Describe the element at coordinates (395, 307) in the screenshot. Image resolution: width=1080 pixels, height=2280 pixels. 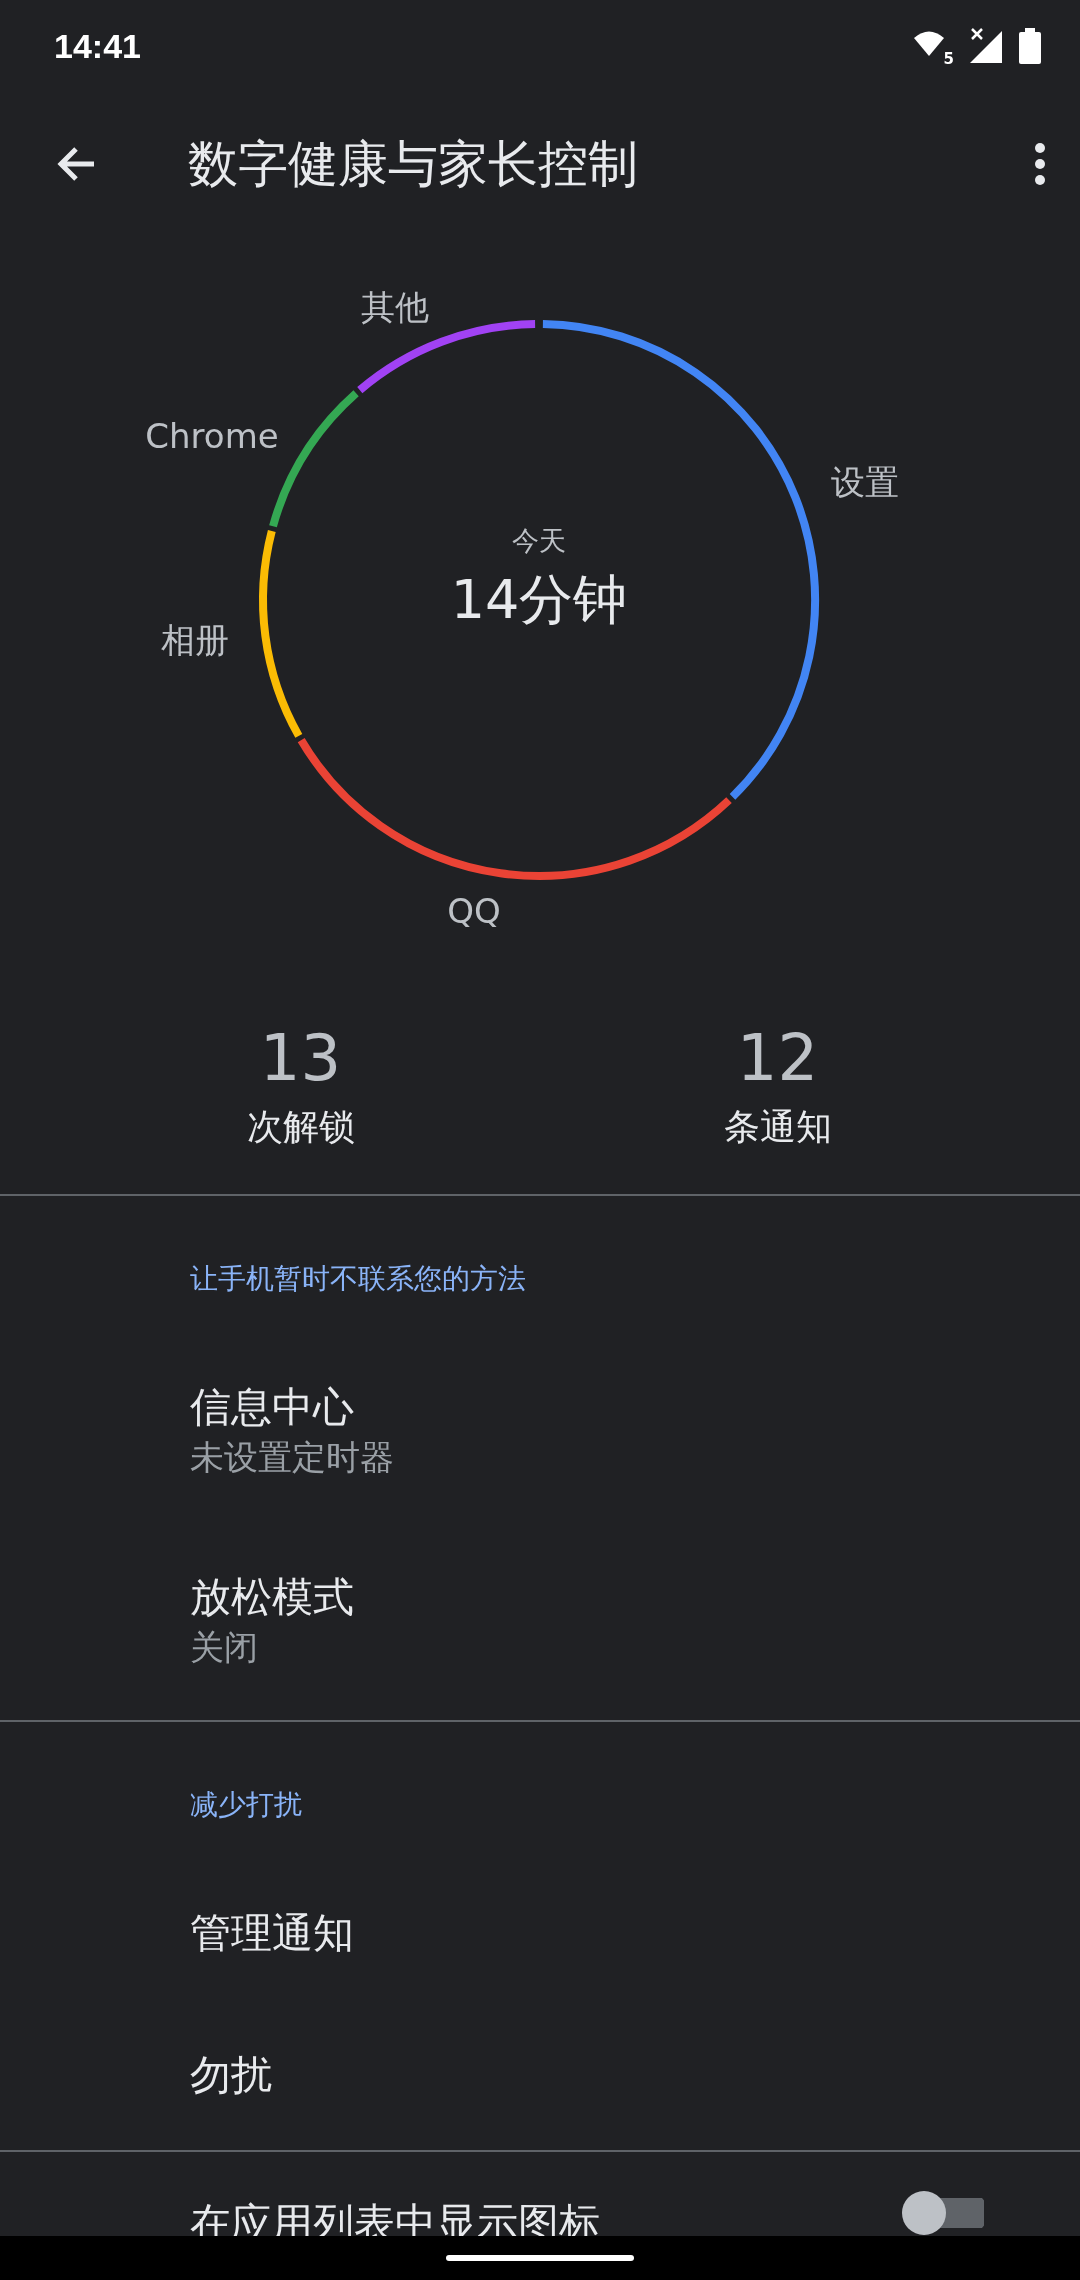
I see `app-label: 其他` at that location.